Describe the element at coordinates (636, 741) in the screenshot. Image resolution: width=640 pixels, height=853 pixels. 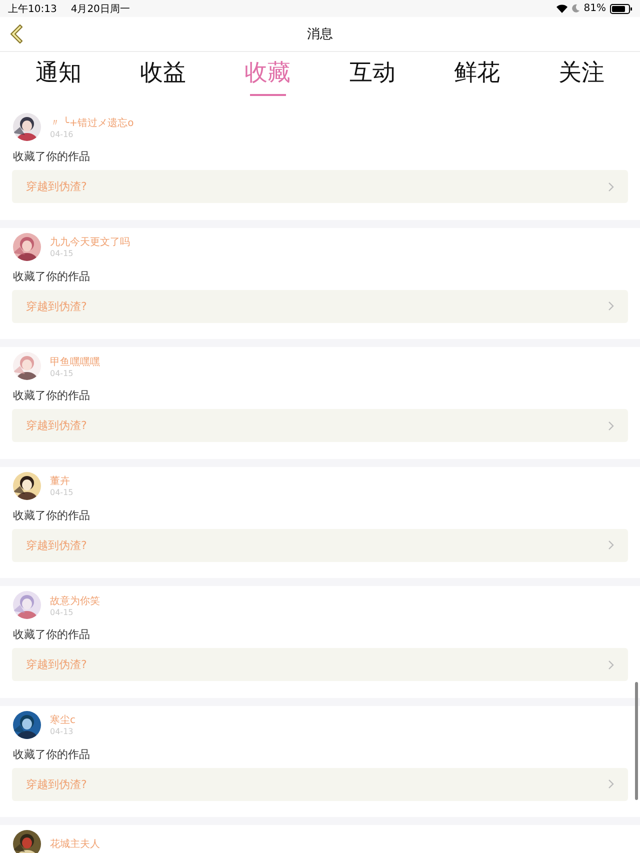
I see `scrollbar` at that location.